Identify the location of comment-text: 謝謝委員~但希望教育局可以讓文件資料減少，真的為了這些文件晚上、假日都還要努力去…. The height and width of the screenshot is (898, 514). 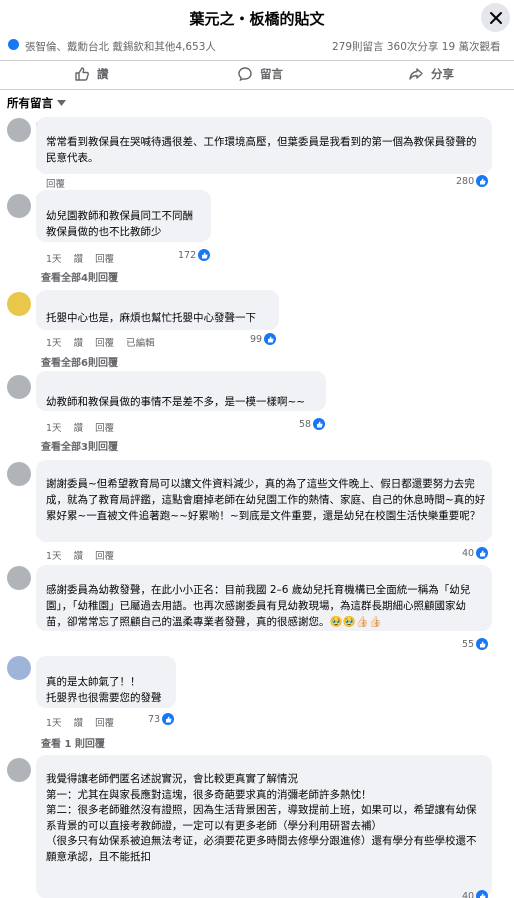
(266, 500).